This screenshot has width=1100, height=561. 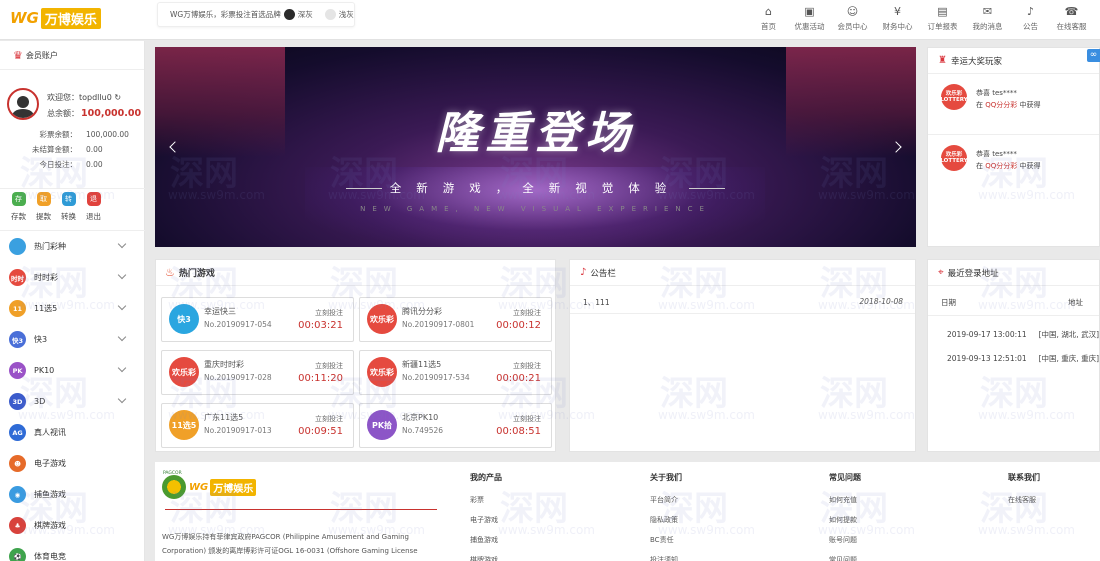 What do you see at coordinates (666, 477) in the screenshot?
I see `footer-column-title: 关于我们` at bounding box center [666, 477].